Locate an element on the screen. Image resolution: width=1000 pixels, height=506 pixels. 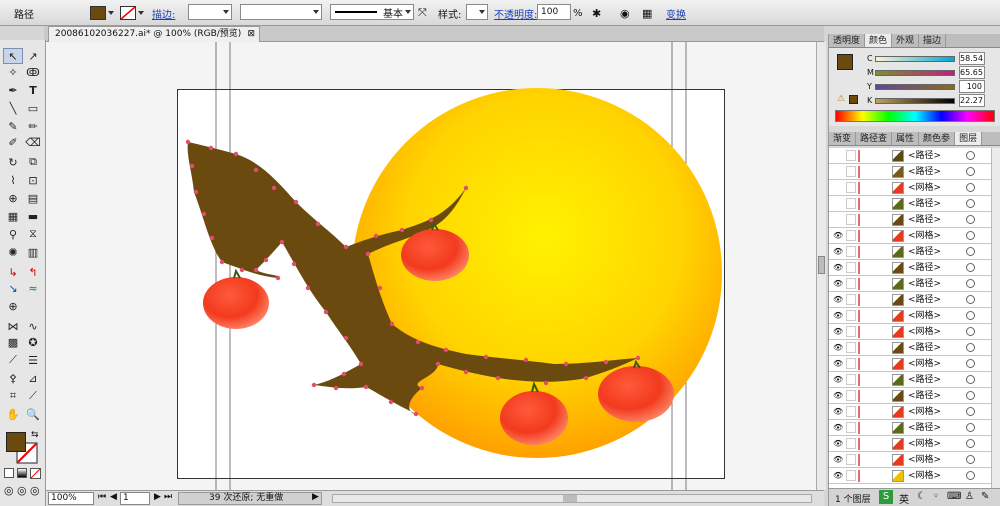
pencil-tool-icon: ✏ is located at coordinates (33, 126).